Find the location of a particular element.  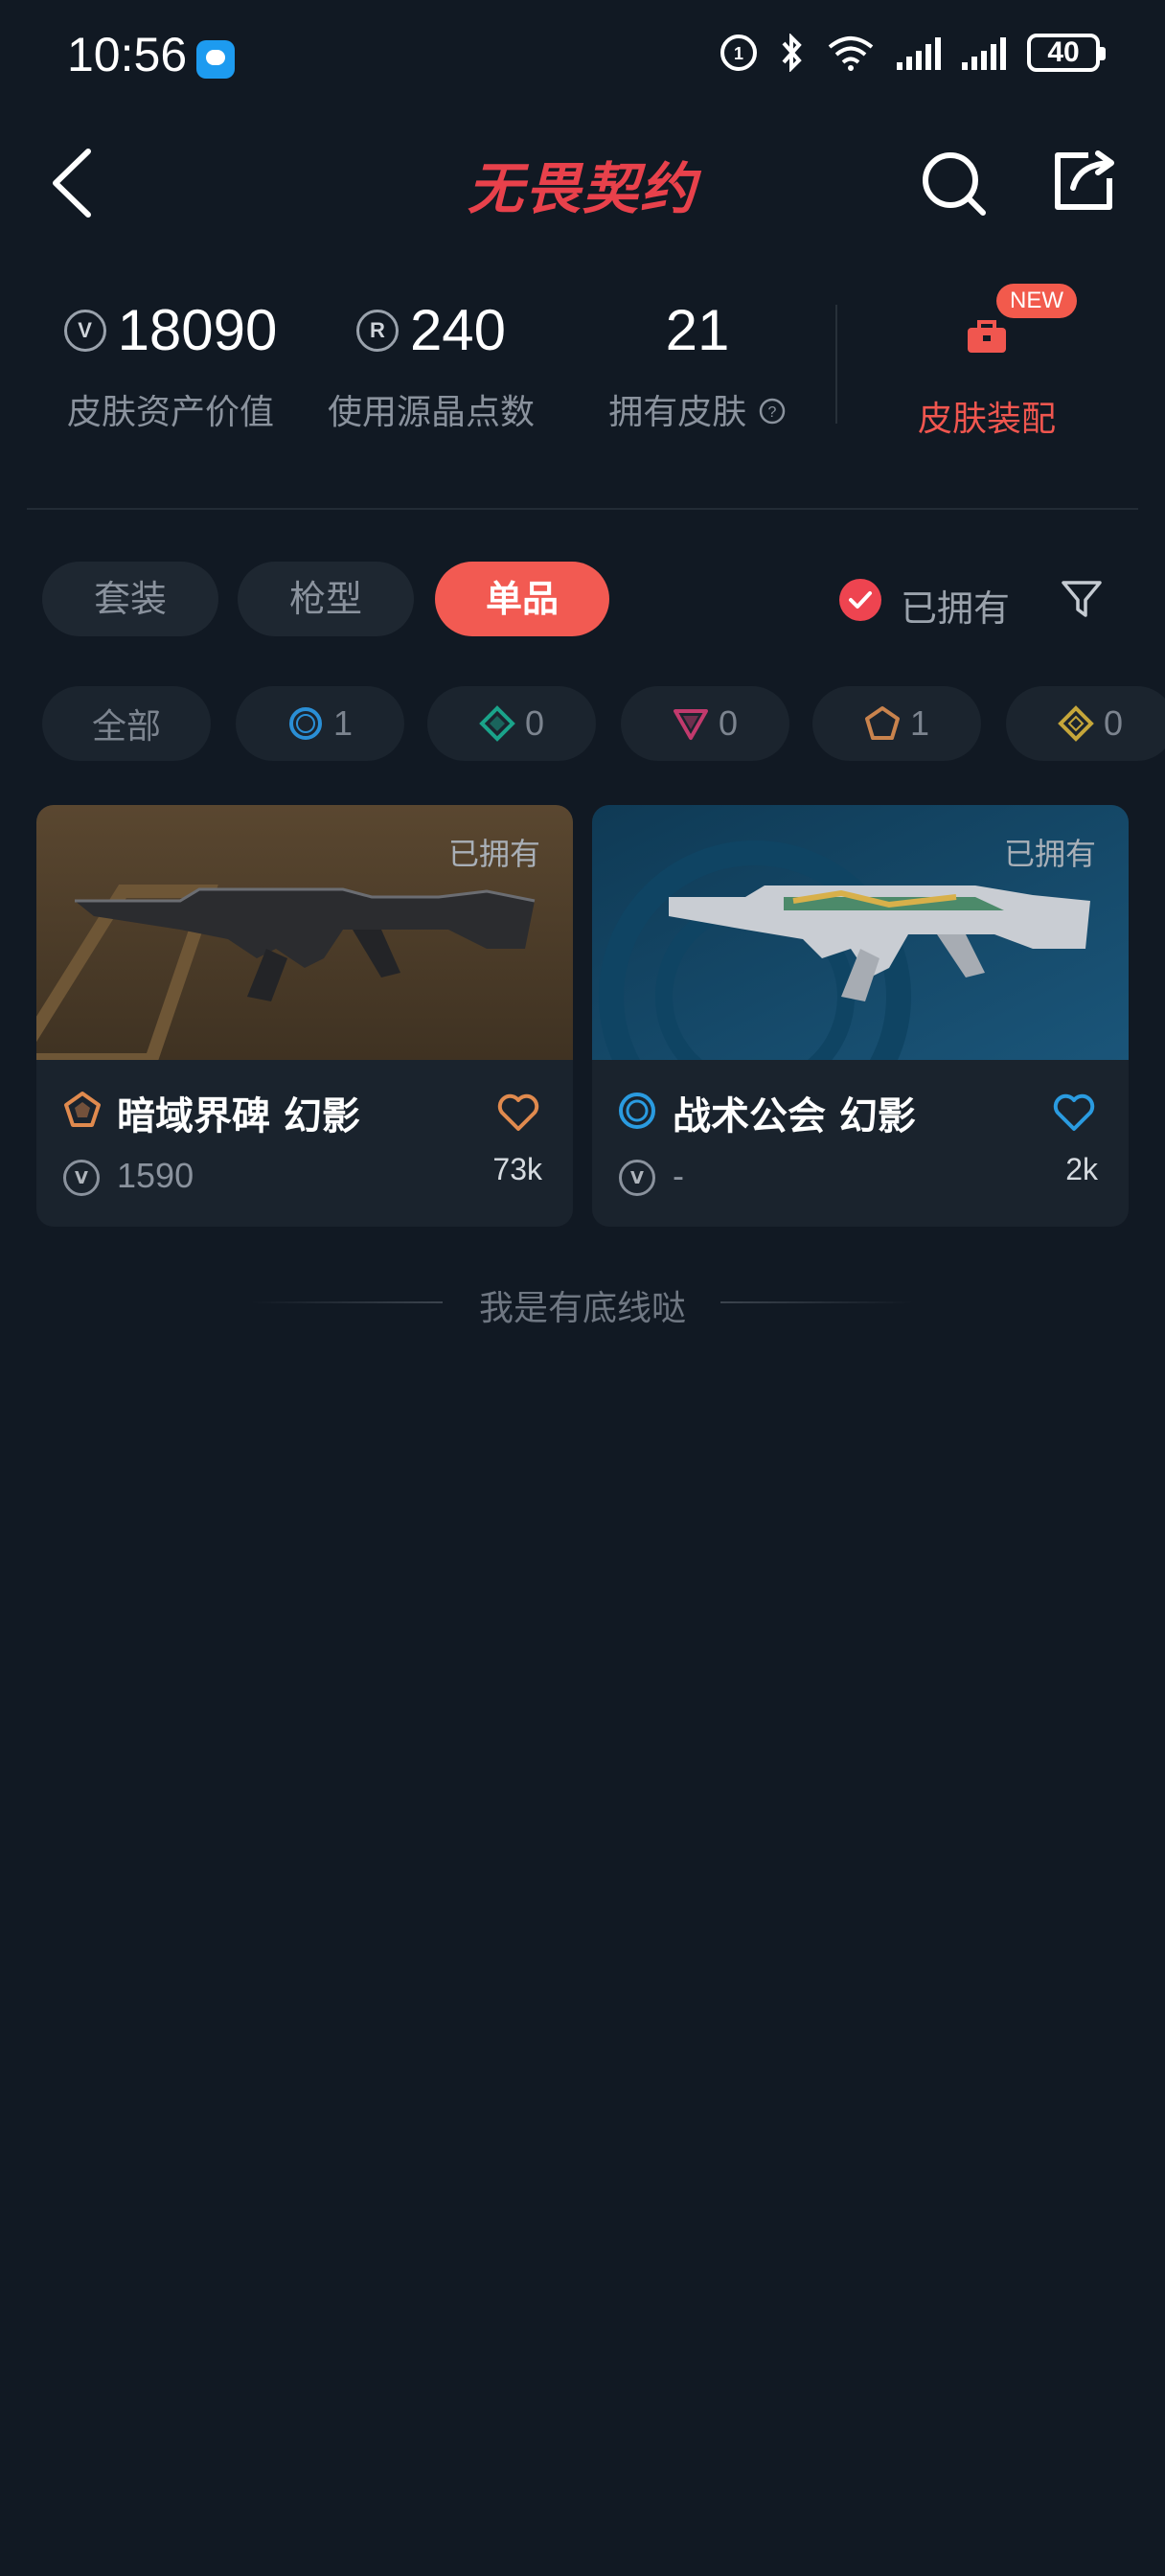

skin-name: 暗域界碑 幻影 is located at coordinates (238, 1116).